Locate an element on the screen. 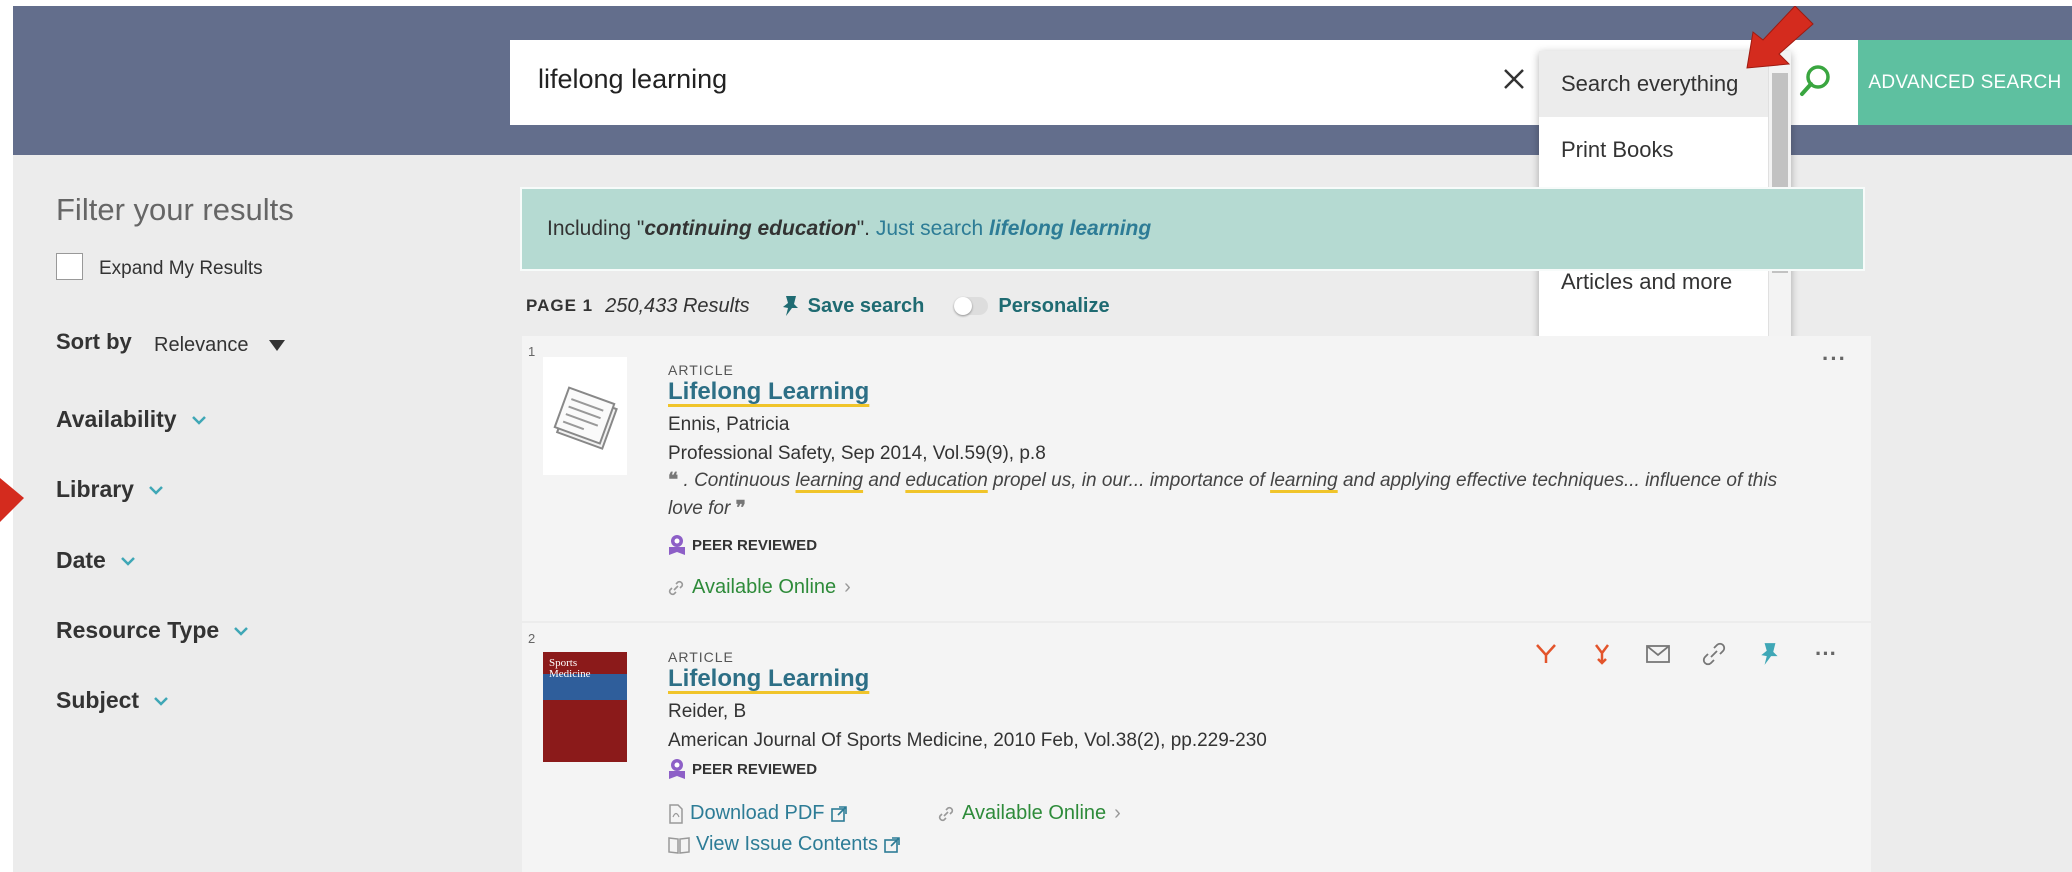 The width and height of the screenshot is (2072, 872). just-search-term-link: lifelong learning is located at coordinates (1070, 228).